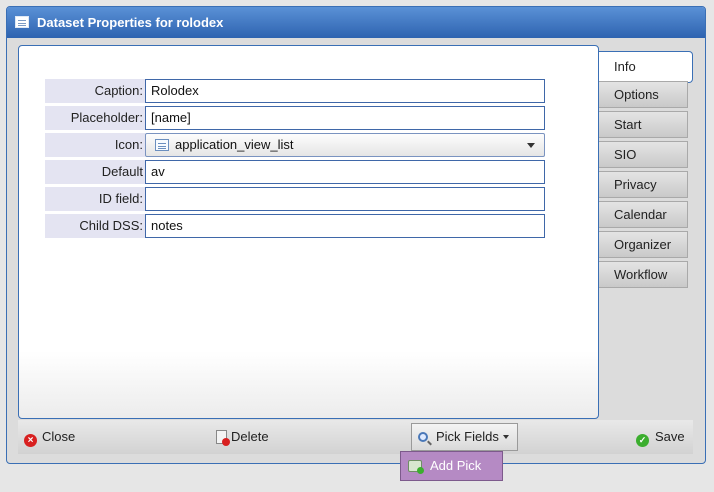 This screenshot has height=492, width=714. Describe the element at coordinates (95, 118) in the screenshot. I see `placeholder-label: Placeholder:` at that location.